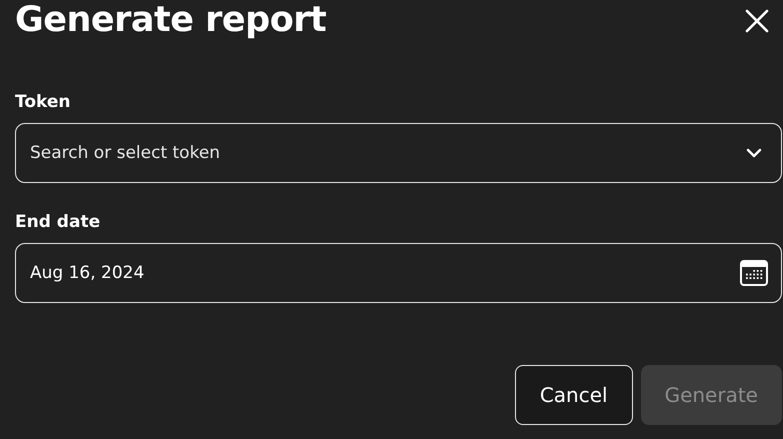 The width and height of the screenshot is (783, 439). Describe the element at coordinates (573, 395) in the screenshot. I see `cancel-button: Cancel` at that location.